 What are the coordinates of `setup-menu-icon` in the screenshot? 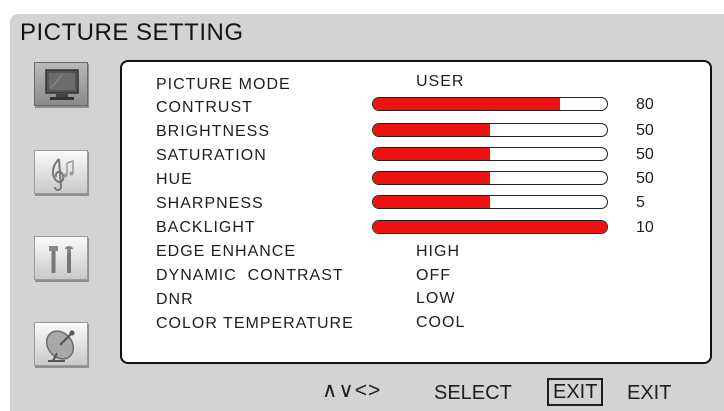 It's located at (61, 258).